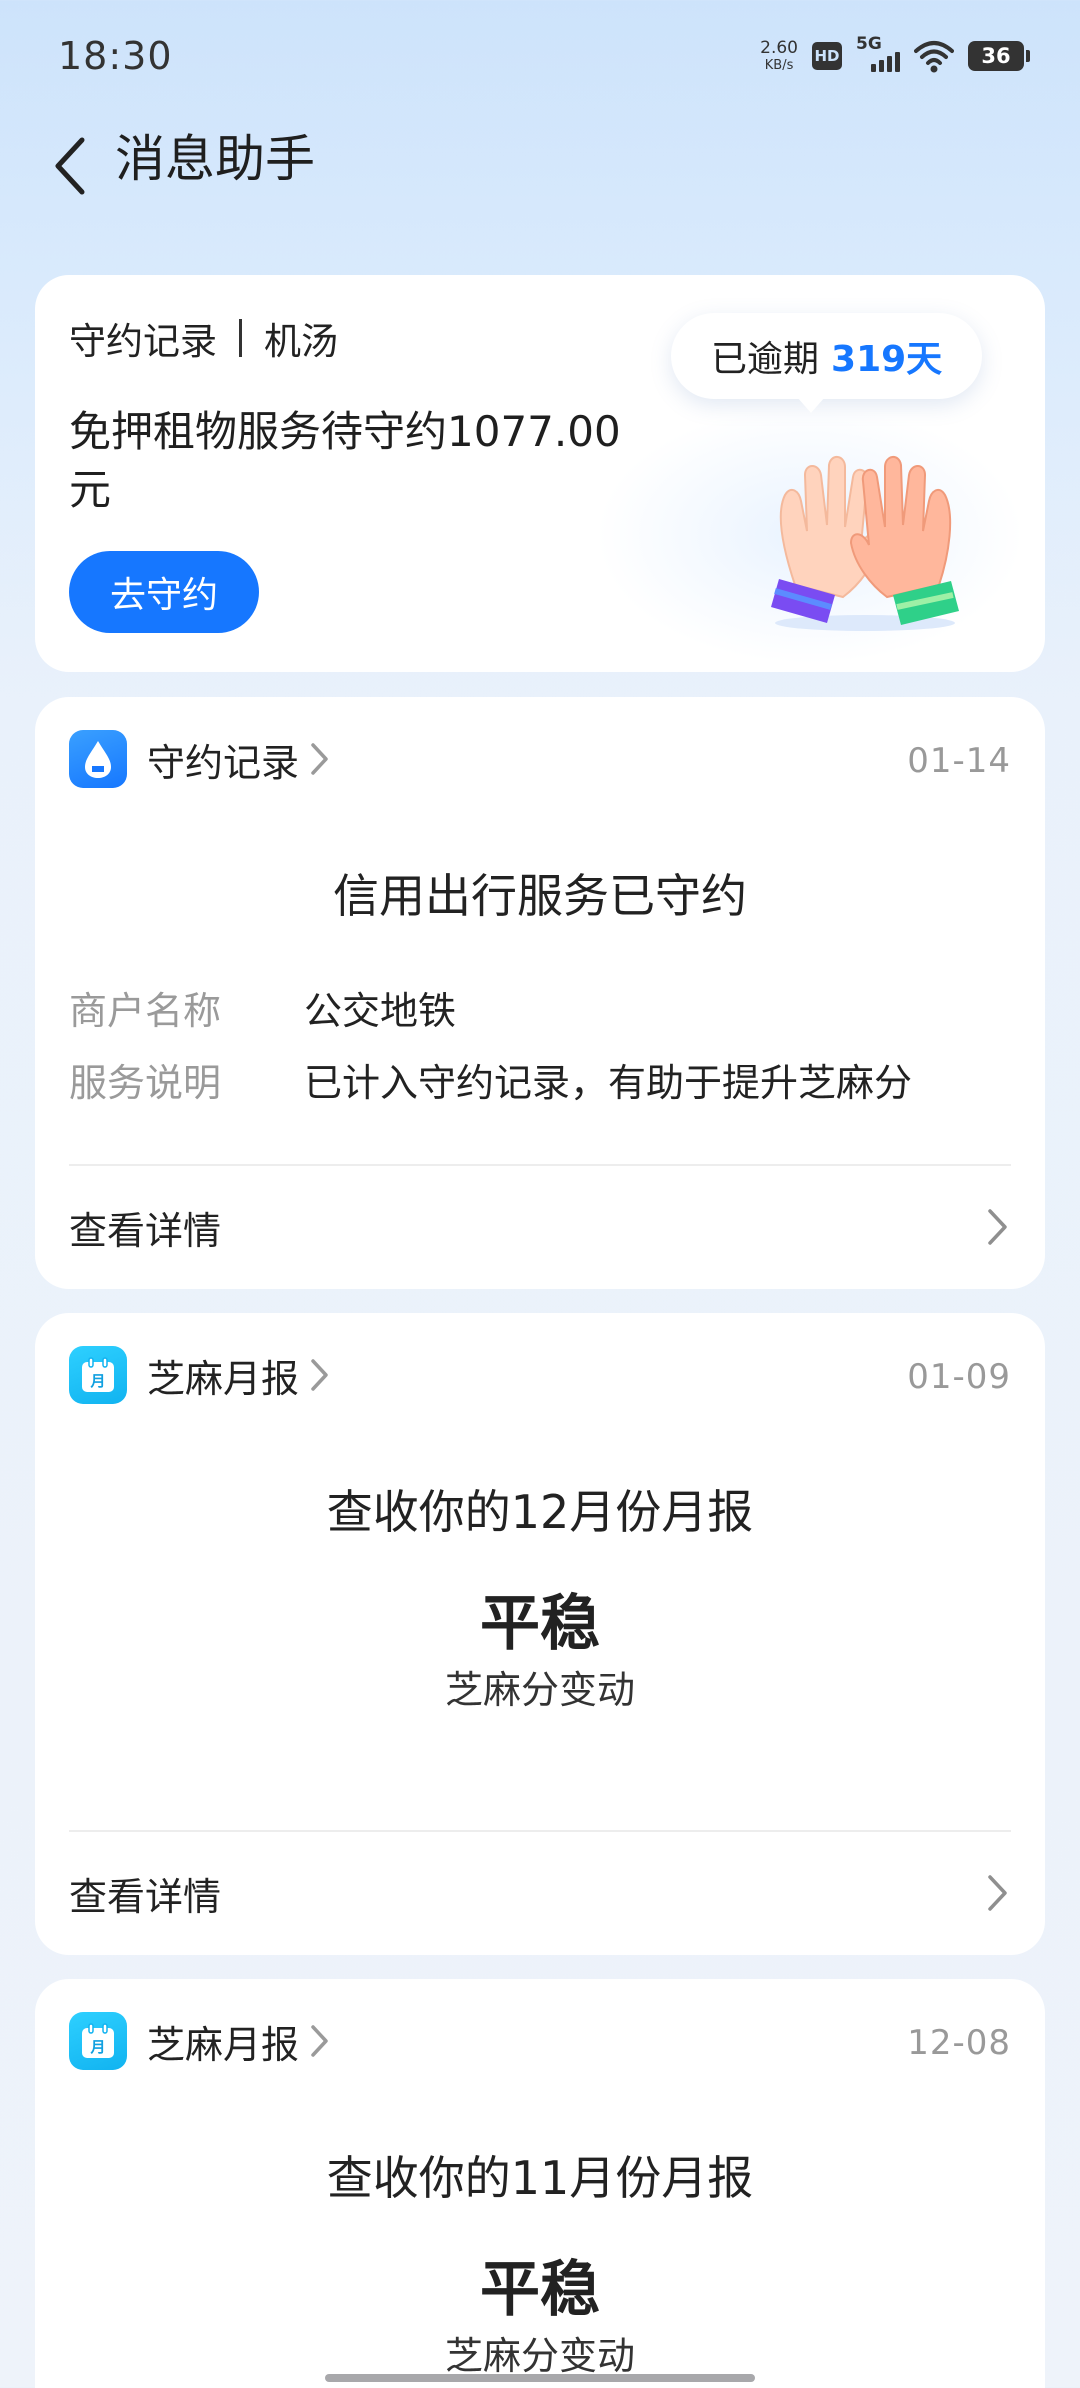  Describe the element at coordinates (934, 57) in the screenshot. I see `wifi-icon` at that location.